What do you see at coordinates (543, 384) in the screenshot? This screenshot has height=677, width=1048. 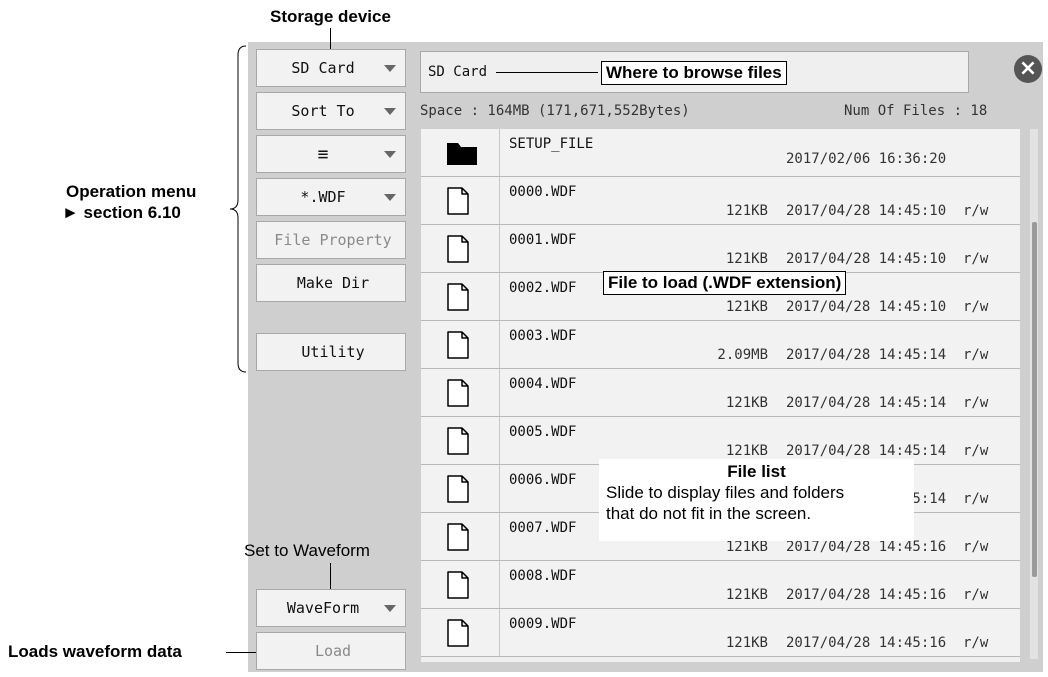 I see `file-name: 0004.WDF` at bounding box center [543, 384].